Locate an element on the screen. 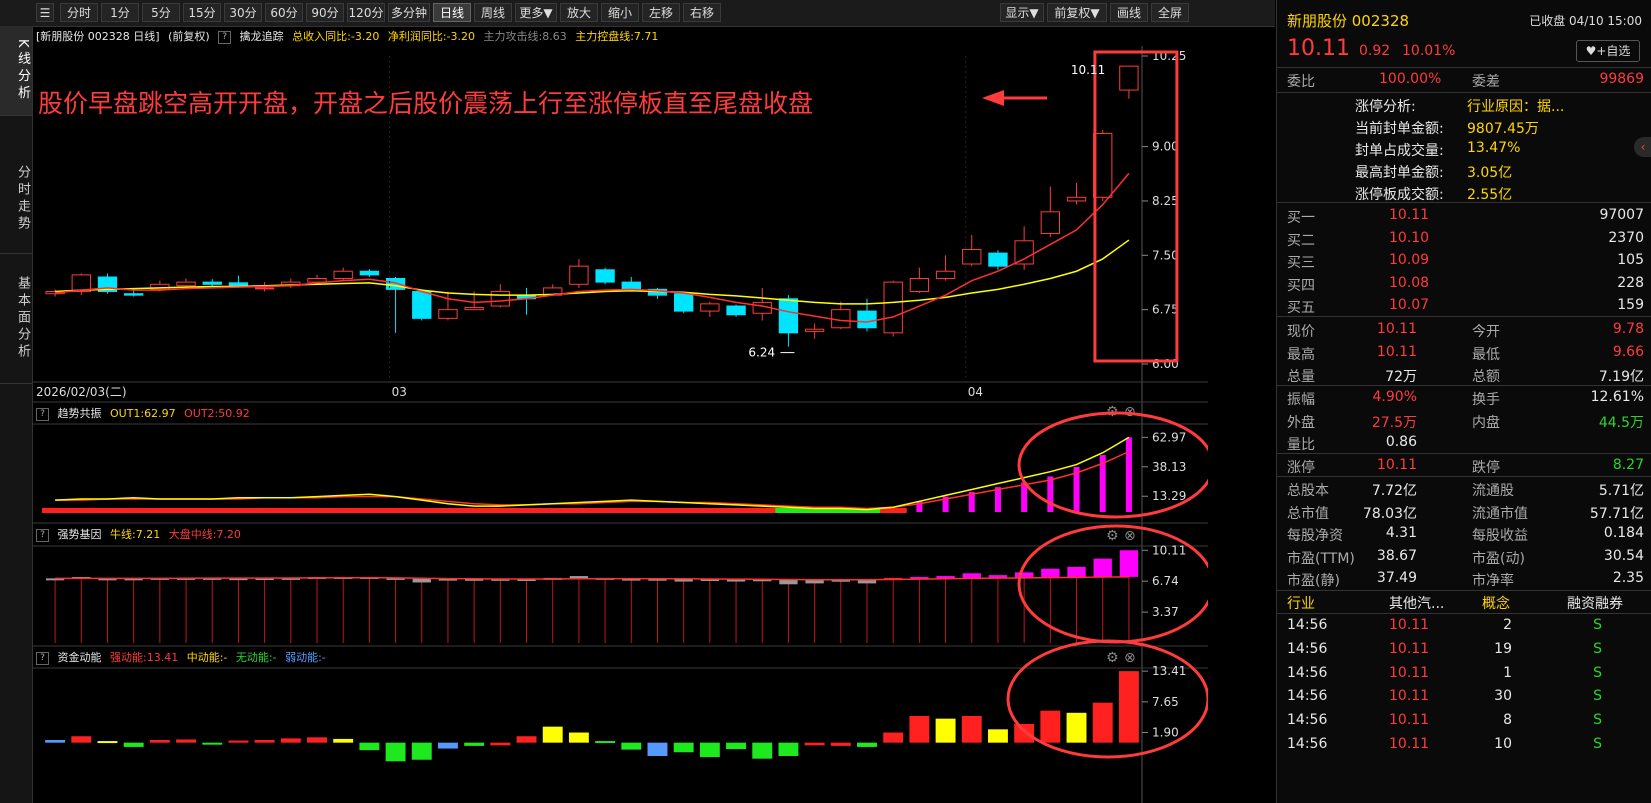 This screenshot has width=1651, height=803. period-button: 放大 is located at coordinates (579, 12).